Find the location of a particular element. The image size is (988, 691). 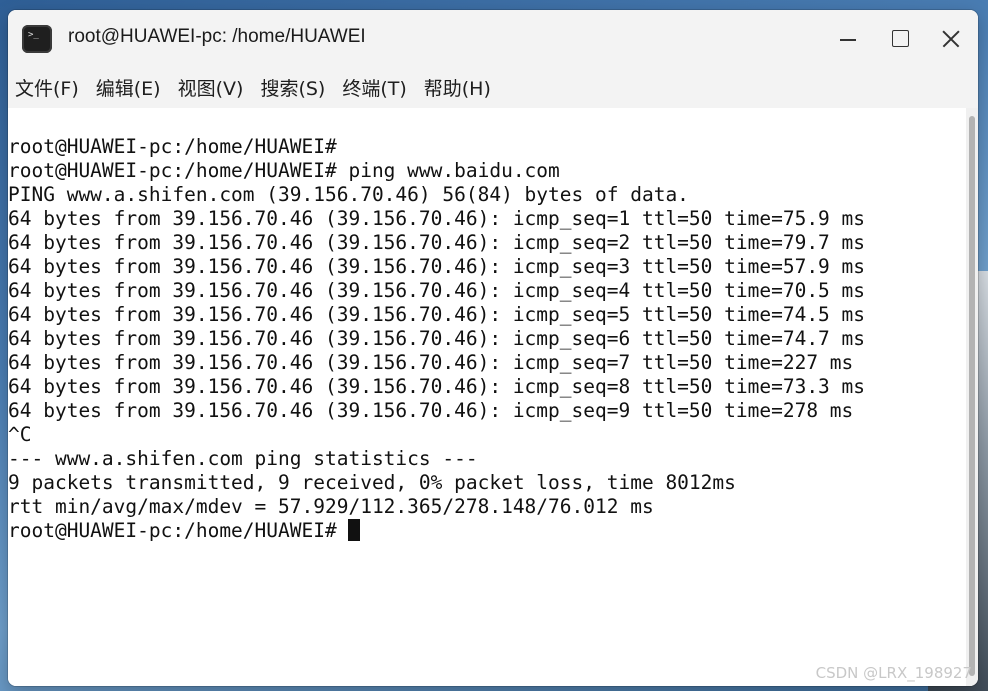

menu-view: 视图(V) is located at coordinates (211, 87).